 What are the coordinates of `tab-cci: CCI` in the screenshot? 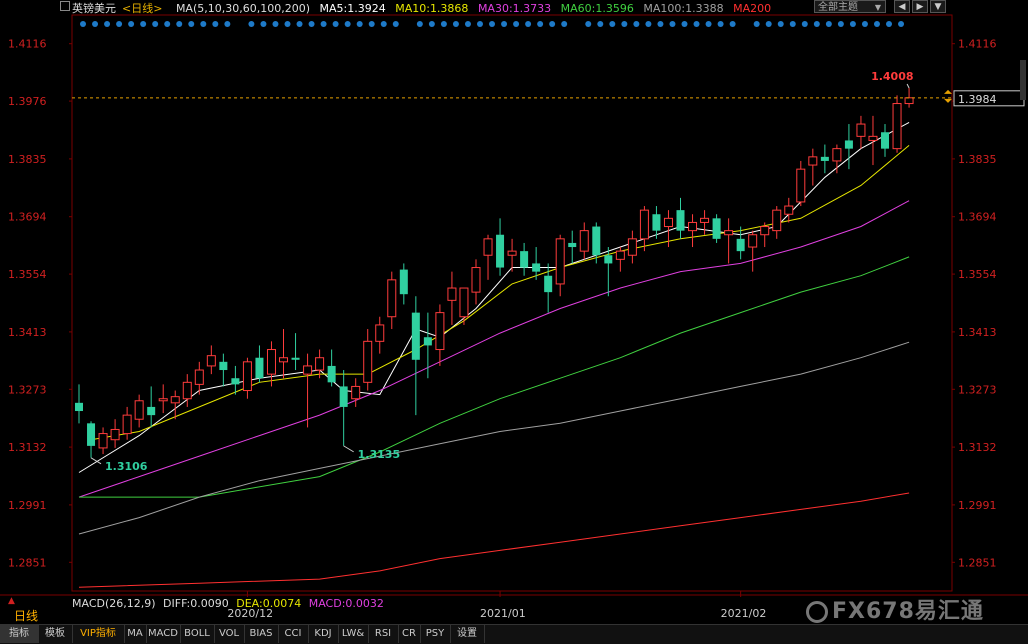 It's located at (293, 634).